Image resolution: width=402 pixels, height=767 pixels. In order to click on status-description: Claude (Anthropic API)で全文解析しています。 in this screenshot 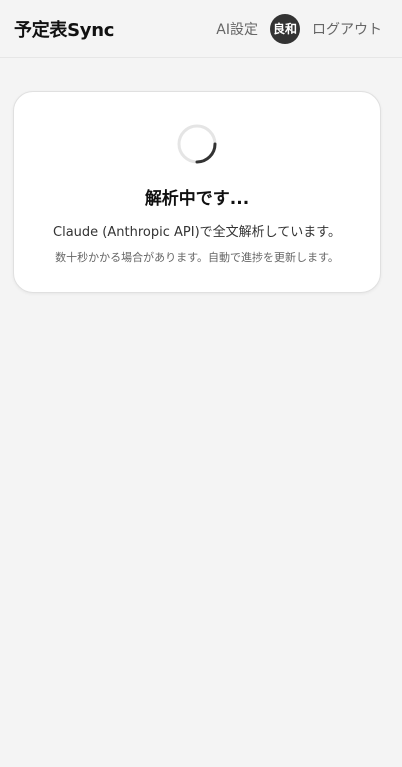, I will do `click(197, 232)`.